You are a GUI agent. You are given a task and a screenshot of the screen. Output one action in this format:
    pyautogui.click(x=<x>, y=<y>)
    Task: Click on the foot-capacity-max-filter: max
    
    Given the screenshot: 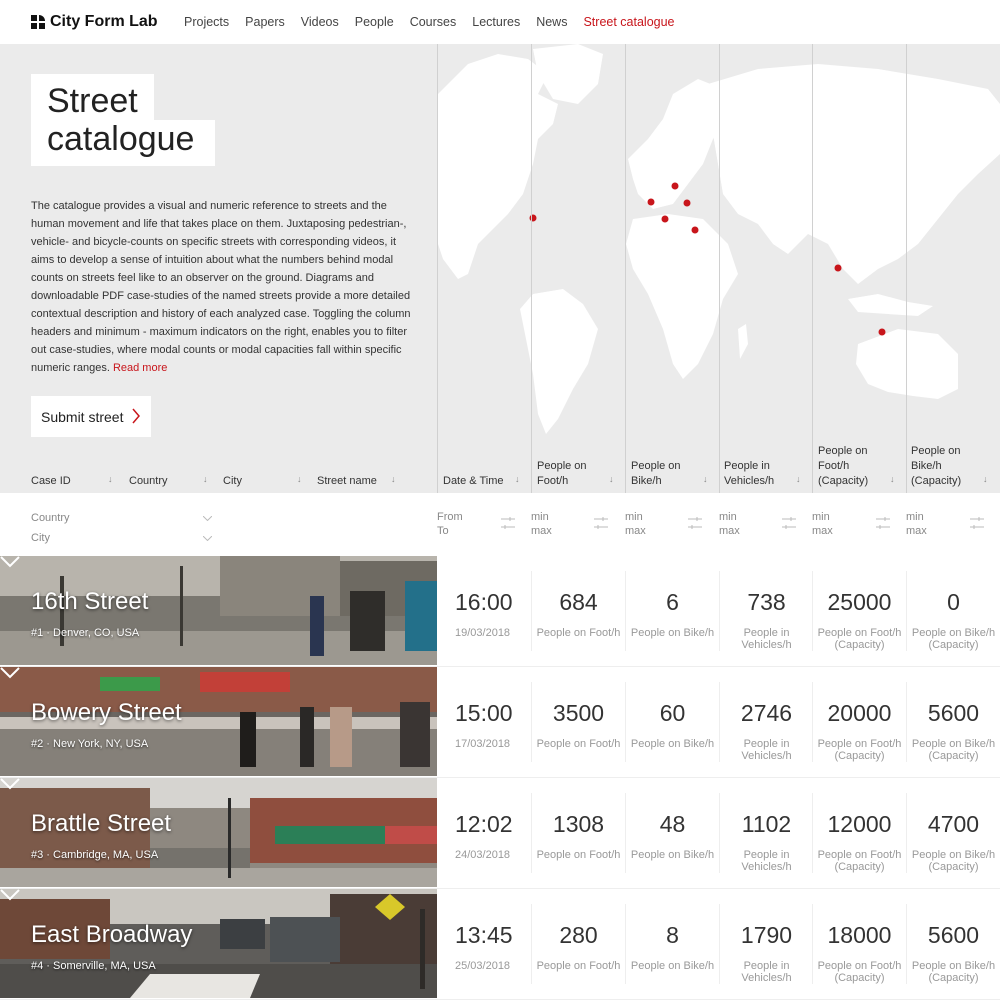 What is the action you would take?
    pyautogui.click(x=822, y=531)
    